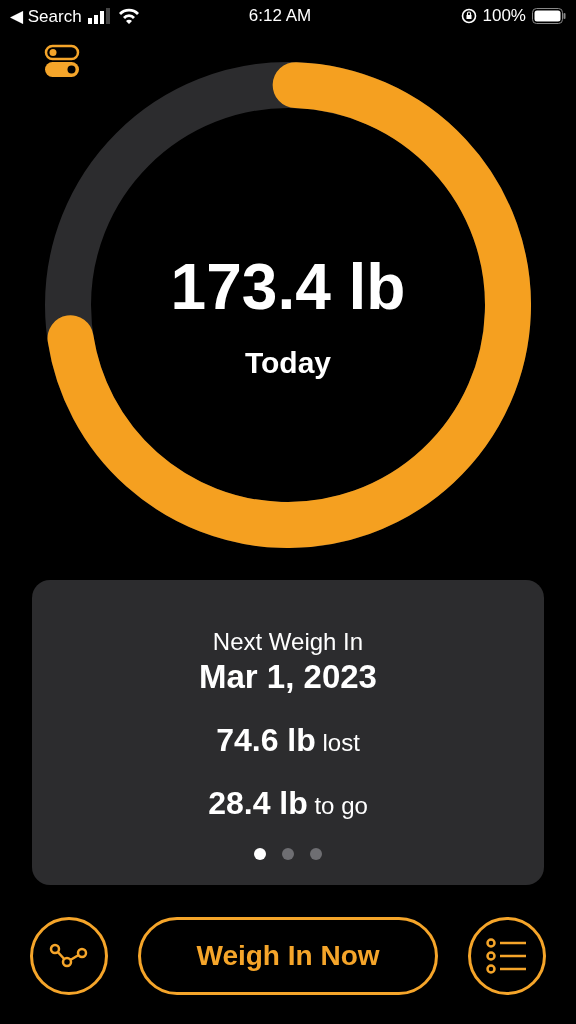 The image size is (576, 1024). Describe the element at coordinates (288, 956) in the screenshot. I see `weigh-in-button: Weigh In Now` at that location.